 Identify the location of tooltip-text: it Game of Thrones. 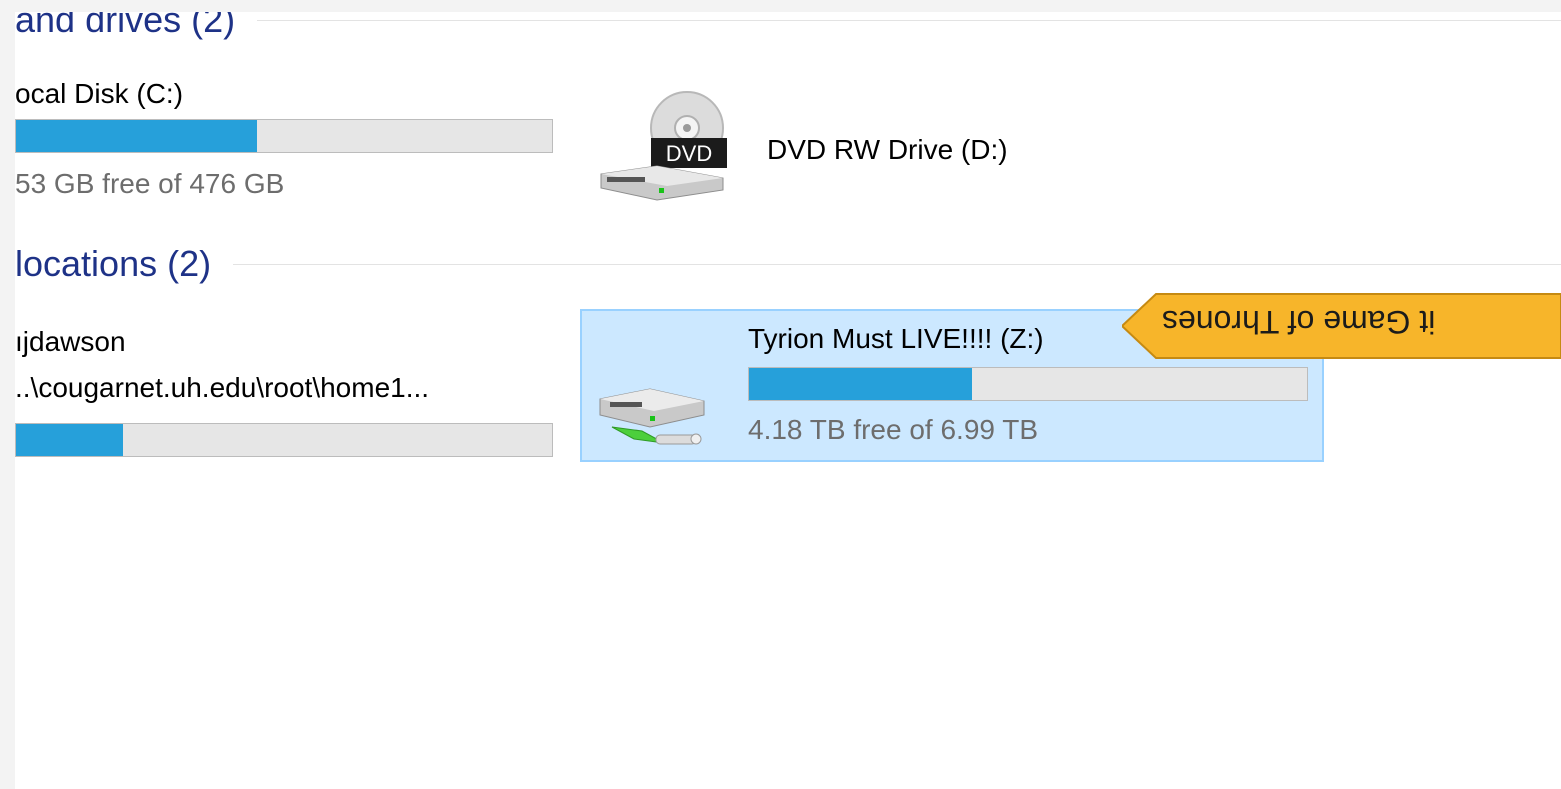
(1299, 322).